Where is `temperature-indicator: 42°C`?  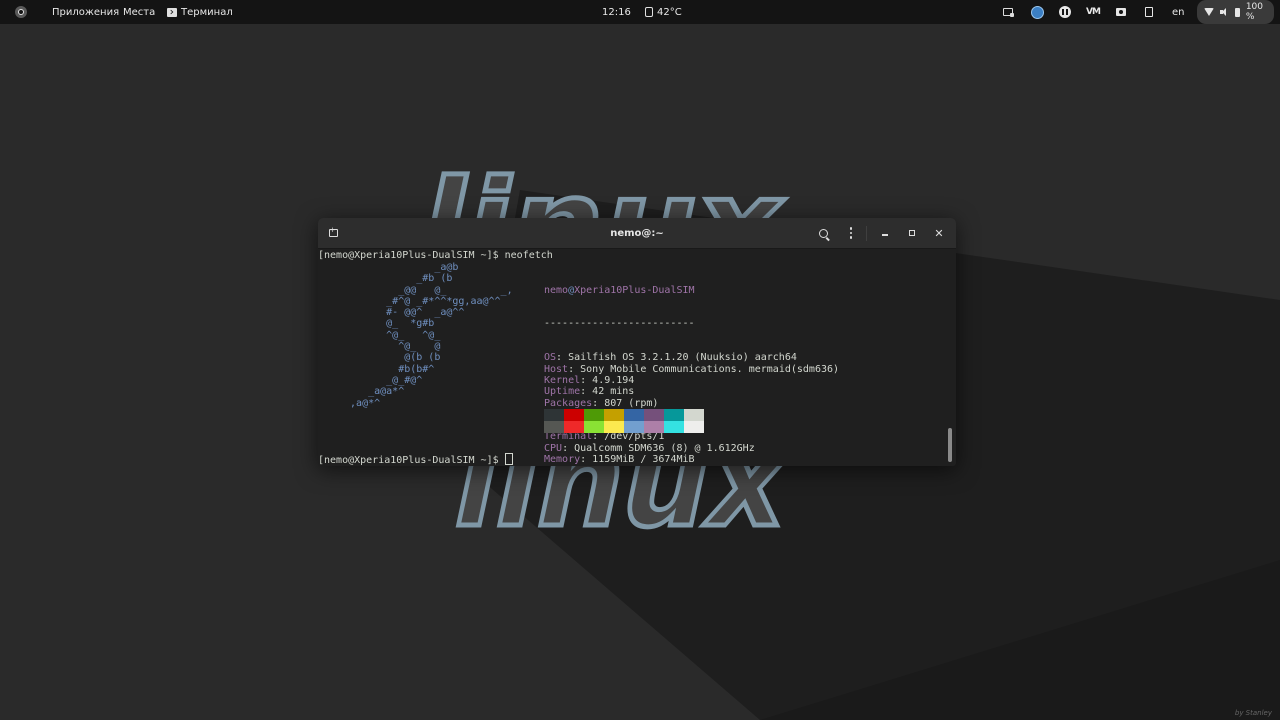
temperature-indicator: 42°C is located at coordinates (663, 12).